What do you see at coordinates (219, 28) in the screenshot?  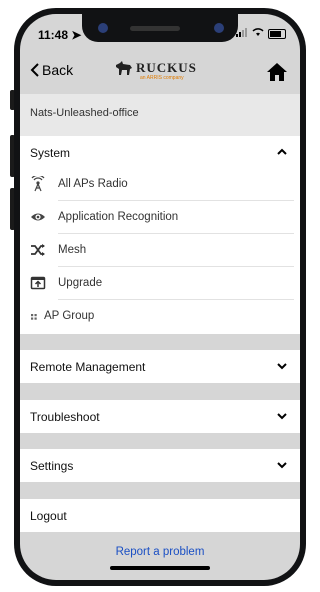 I see `sensor-icon` at bounding box center [219, 28].